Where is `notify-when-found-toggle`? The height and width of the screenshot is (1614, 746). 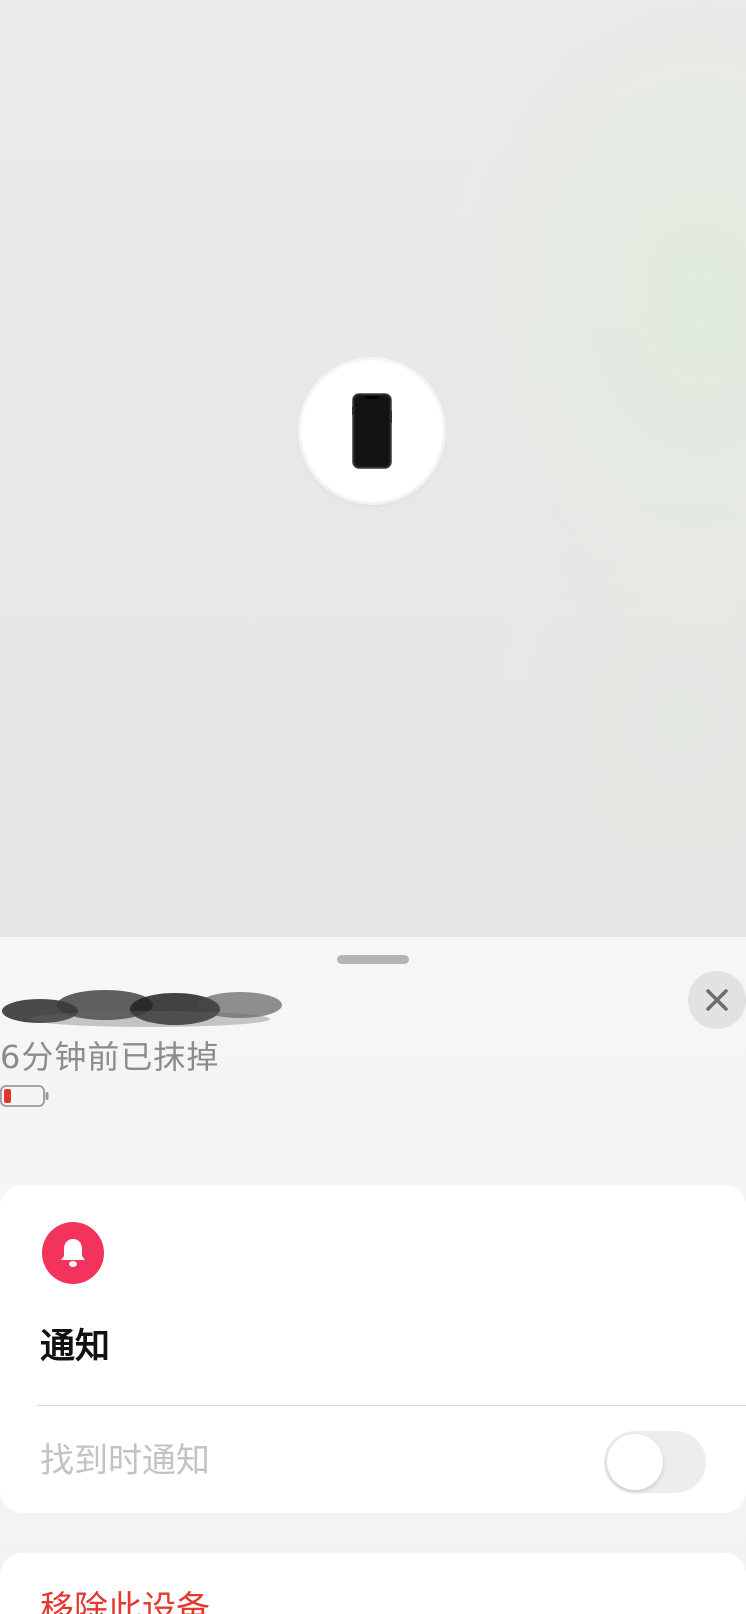
notify-when-found-toggle is located at coordinates (655, 1462).